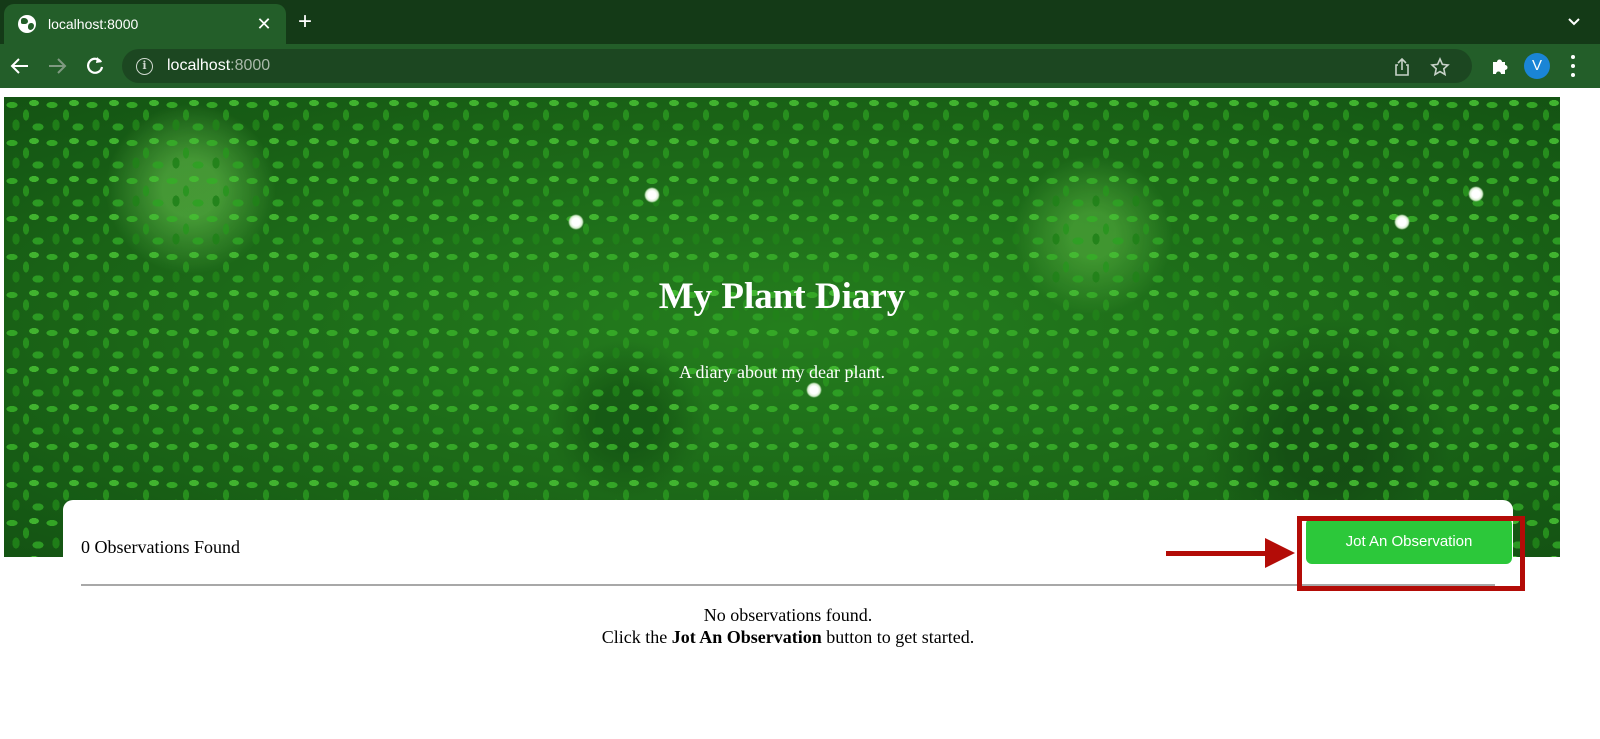  I want to click on browser-toolbar: i localhost:8000 V, so click(800, 66).